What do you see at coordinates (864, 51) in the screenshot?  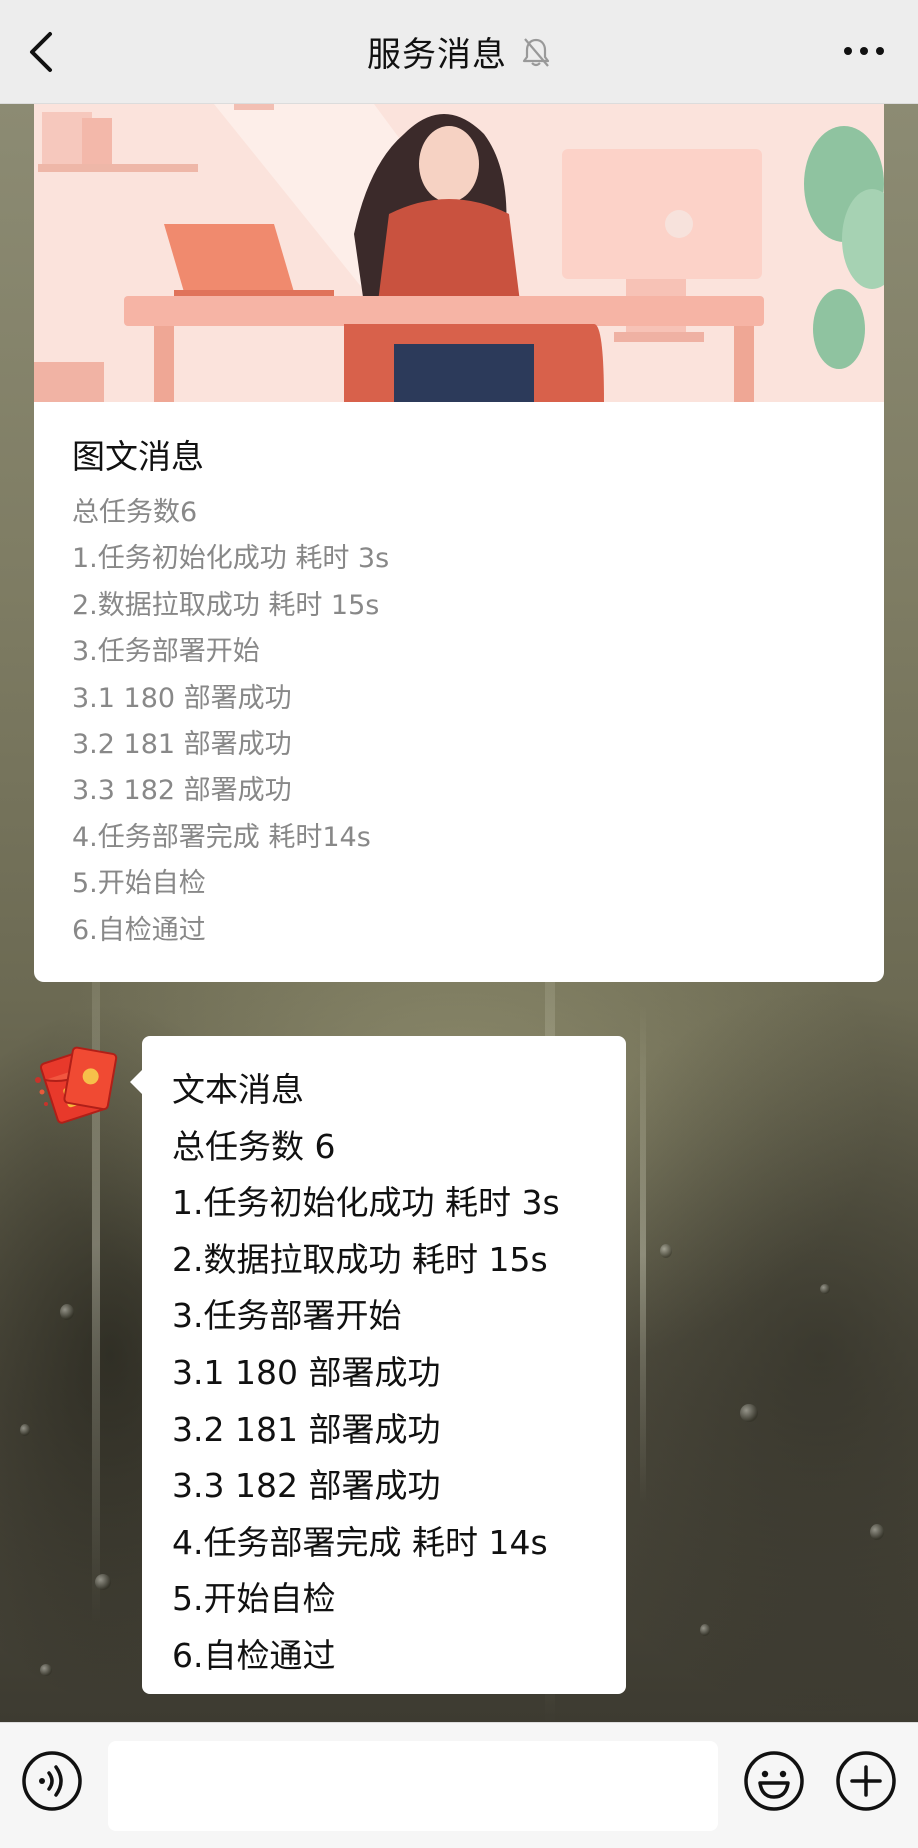 I see `more-dots-icon` at bounding box center [864, 51].